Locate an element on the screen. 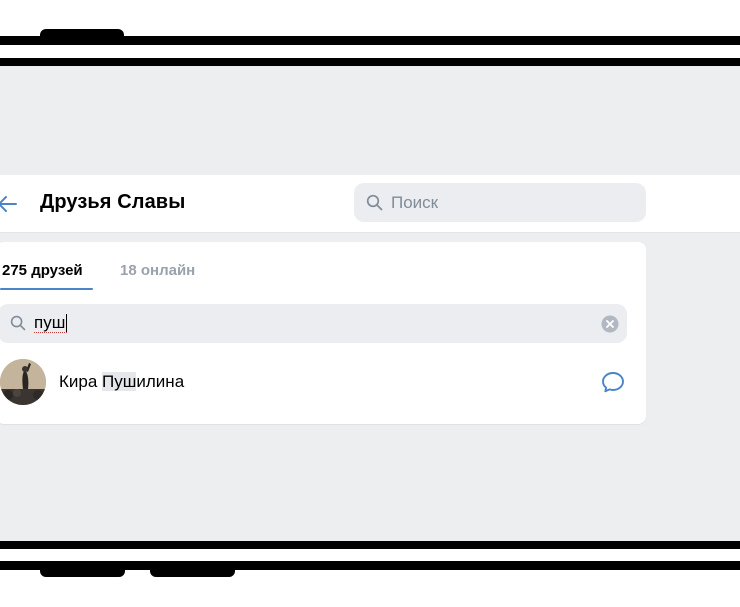 The image size is (740, 607). list-item: Кира Пушилина is located at coordinates (323, 381).